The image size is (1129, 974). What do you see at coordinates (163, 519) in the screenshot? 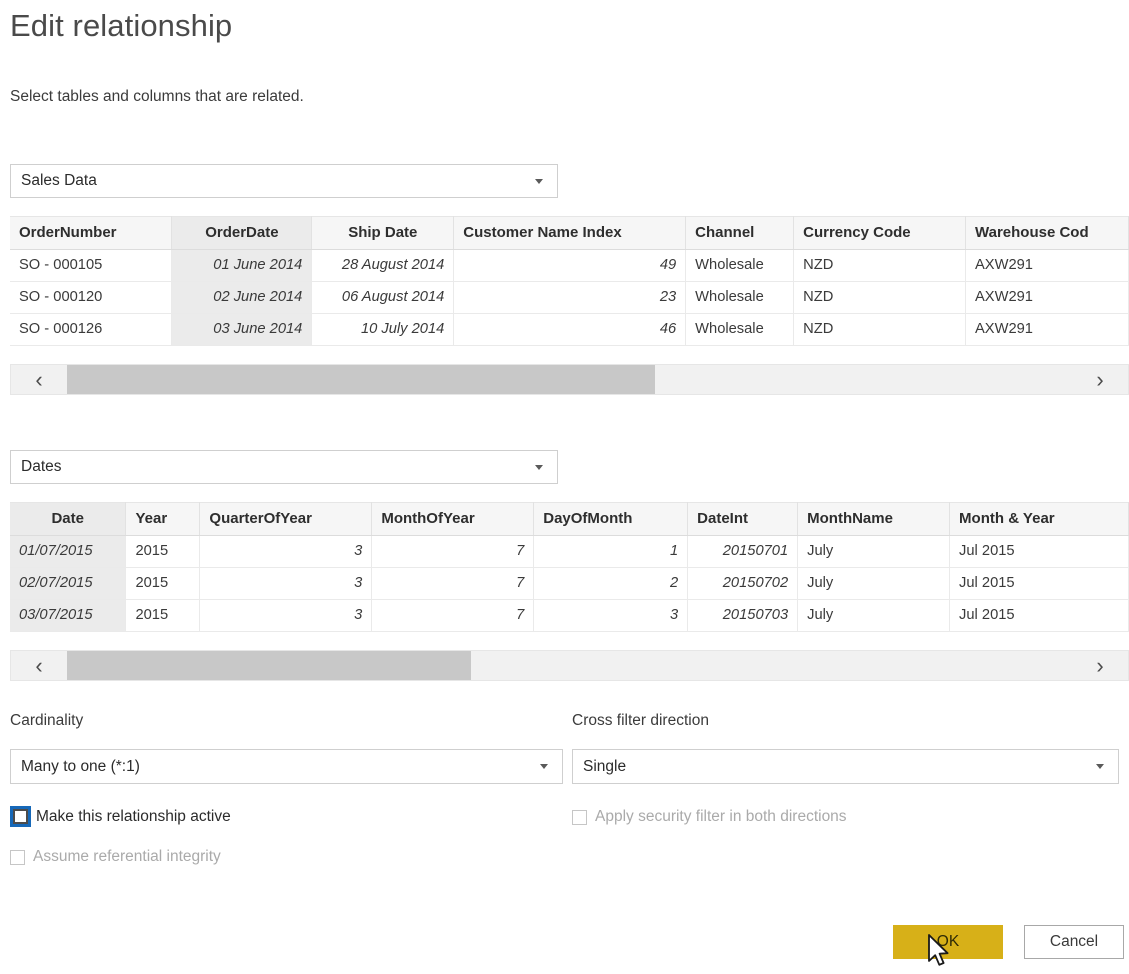
I see `column-header: Year` at bounding box center [163, 519].